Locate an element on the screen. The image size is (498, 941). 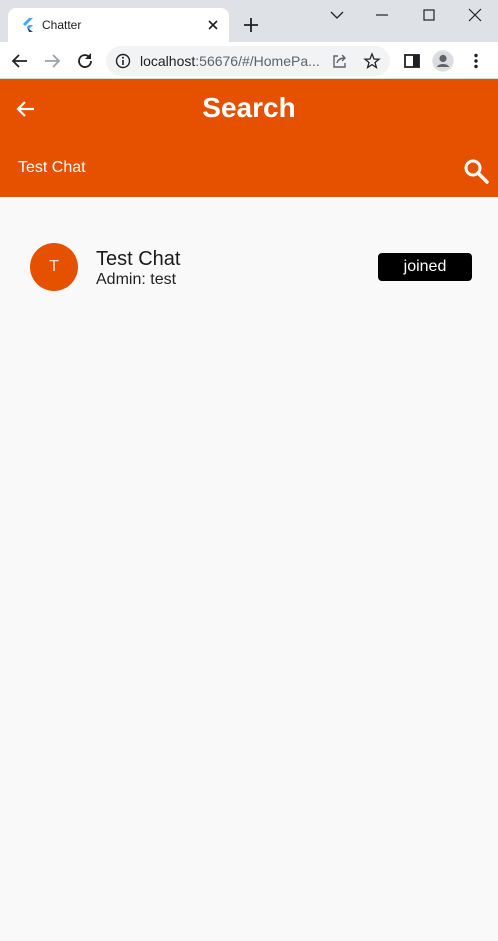
profile-icon is located at coordinates (443, 61).